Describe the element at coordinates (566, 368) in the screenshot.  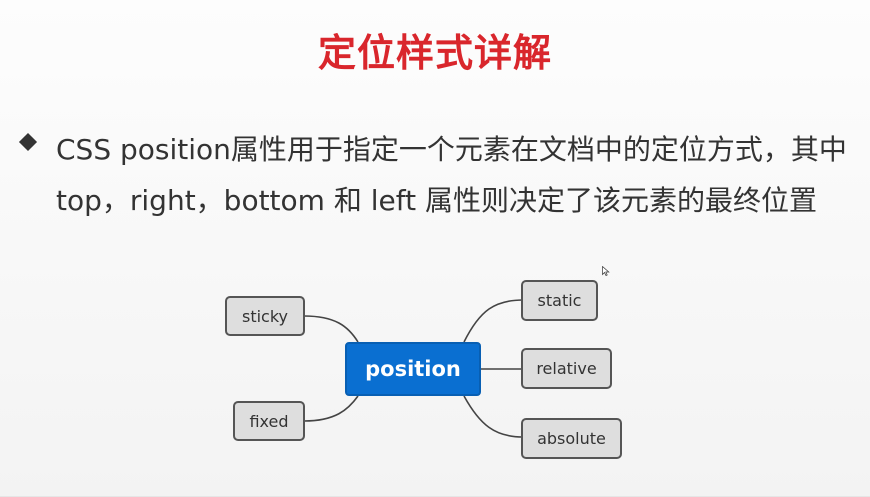
I see `mindmap-node-relative: relative` at that location.